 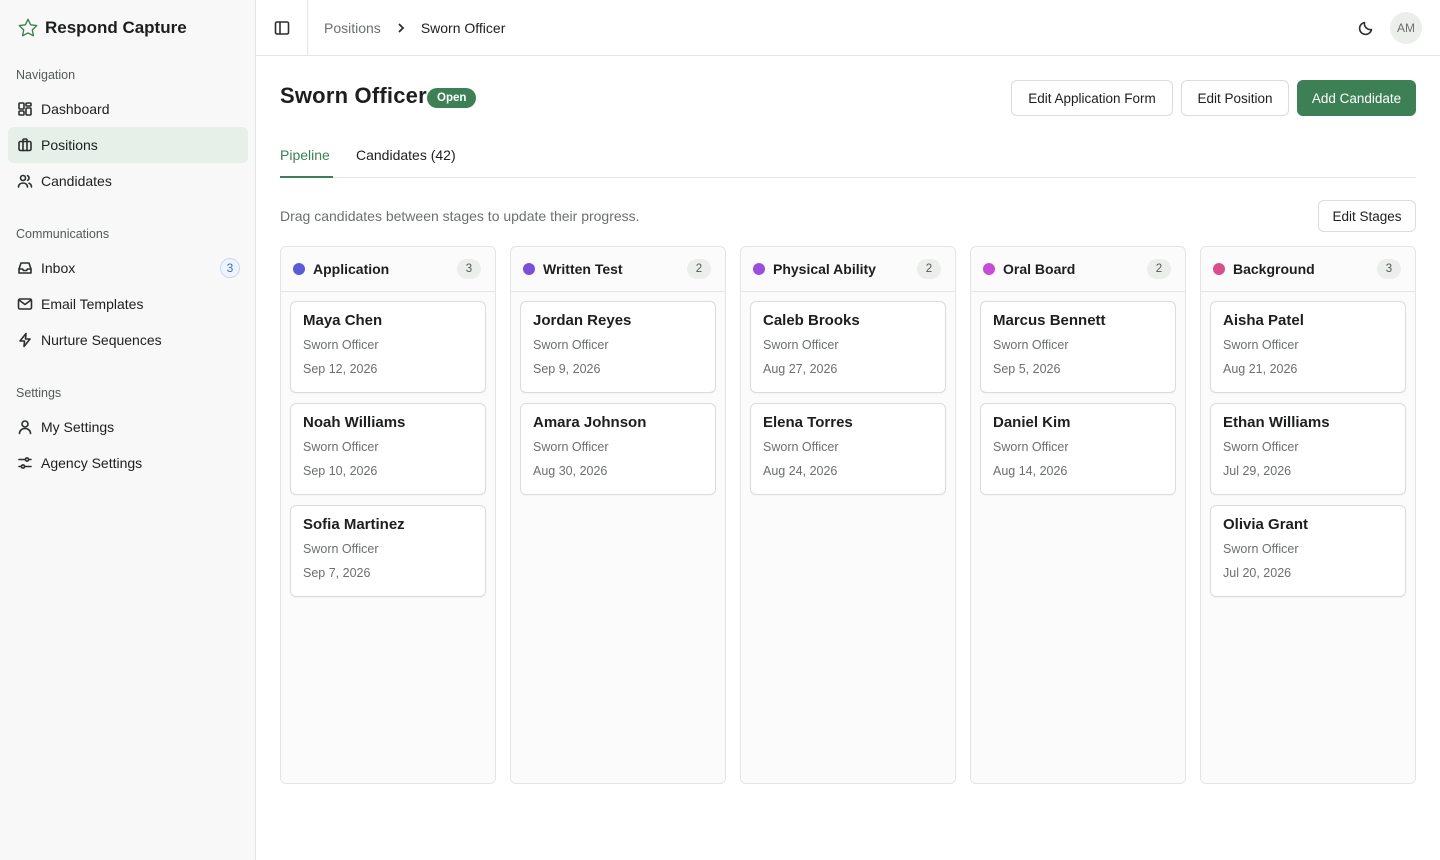 What do you see at coordinates (92, 463) in the screenshot?
I see `sidebar-item-label: Agency Settings` at bounding box center [92, 463].